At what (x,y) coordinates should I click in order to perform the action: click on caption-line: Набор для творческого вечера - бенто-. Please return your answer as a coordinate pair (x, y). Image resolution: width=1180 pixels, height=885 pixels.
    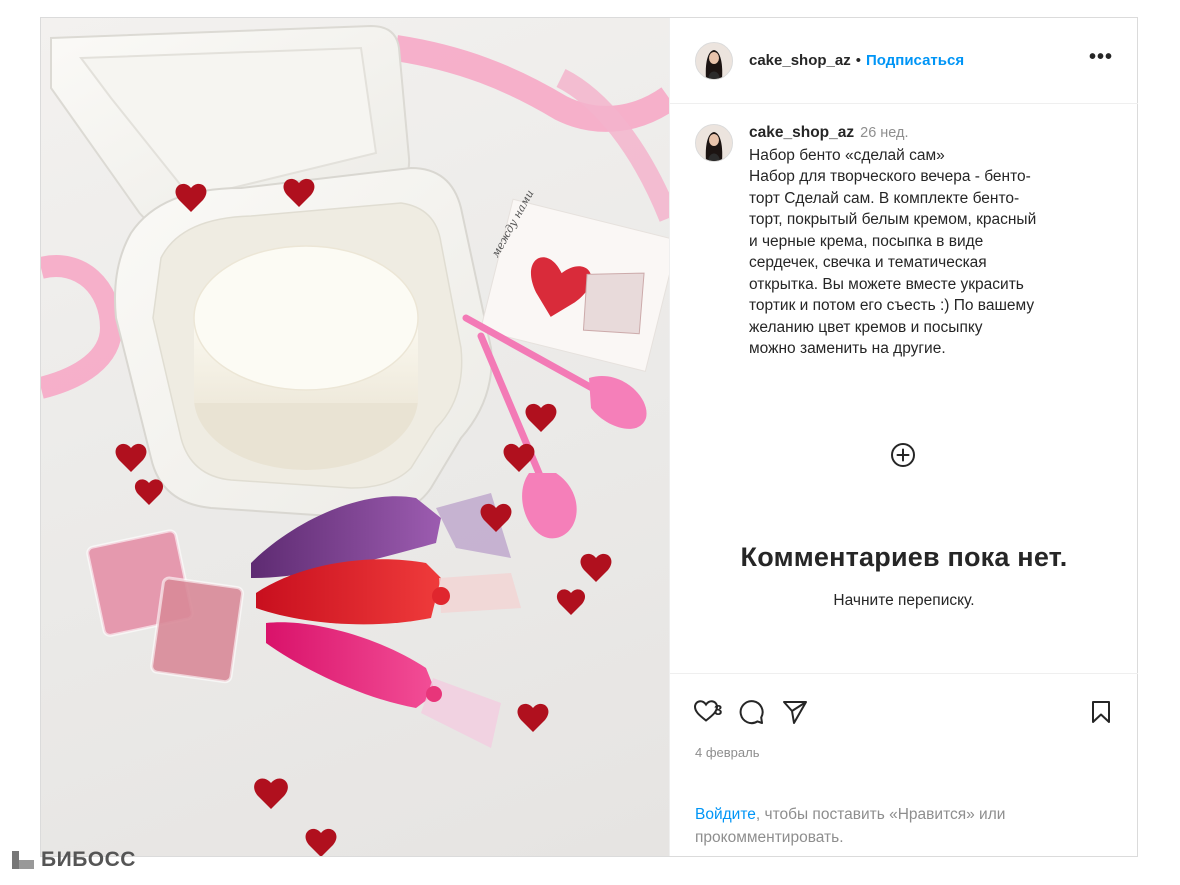
    Looking at the image, I should click on (890, 176).